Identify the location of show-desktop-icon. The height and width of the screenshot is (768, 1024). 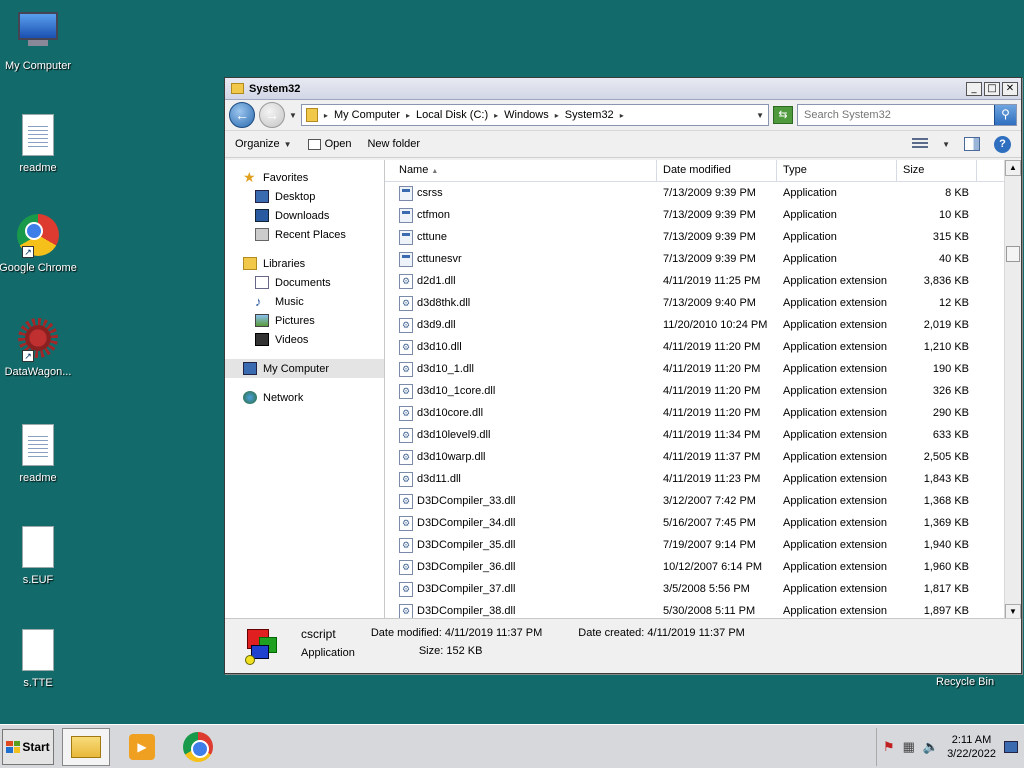
(1011, 746).